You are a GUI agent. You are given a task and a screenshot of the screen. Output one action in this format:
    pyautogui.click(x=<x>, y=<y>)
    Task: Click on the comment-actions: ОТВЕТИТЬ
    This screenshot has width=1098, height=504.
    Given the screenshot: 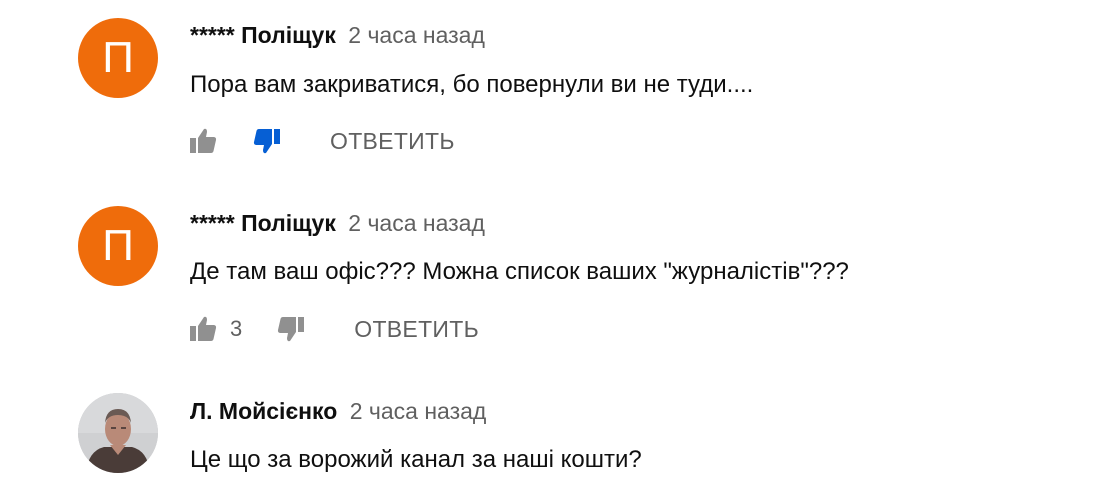 What is the action you would take?
    pyautogui.click(x=321, y=141)
    